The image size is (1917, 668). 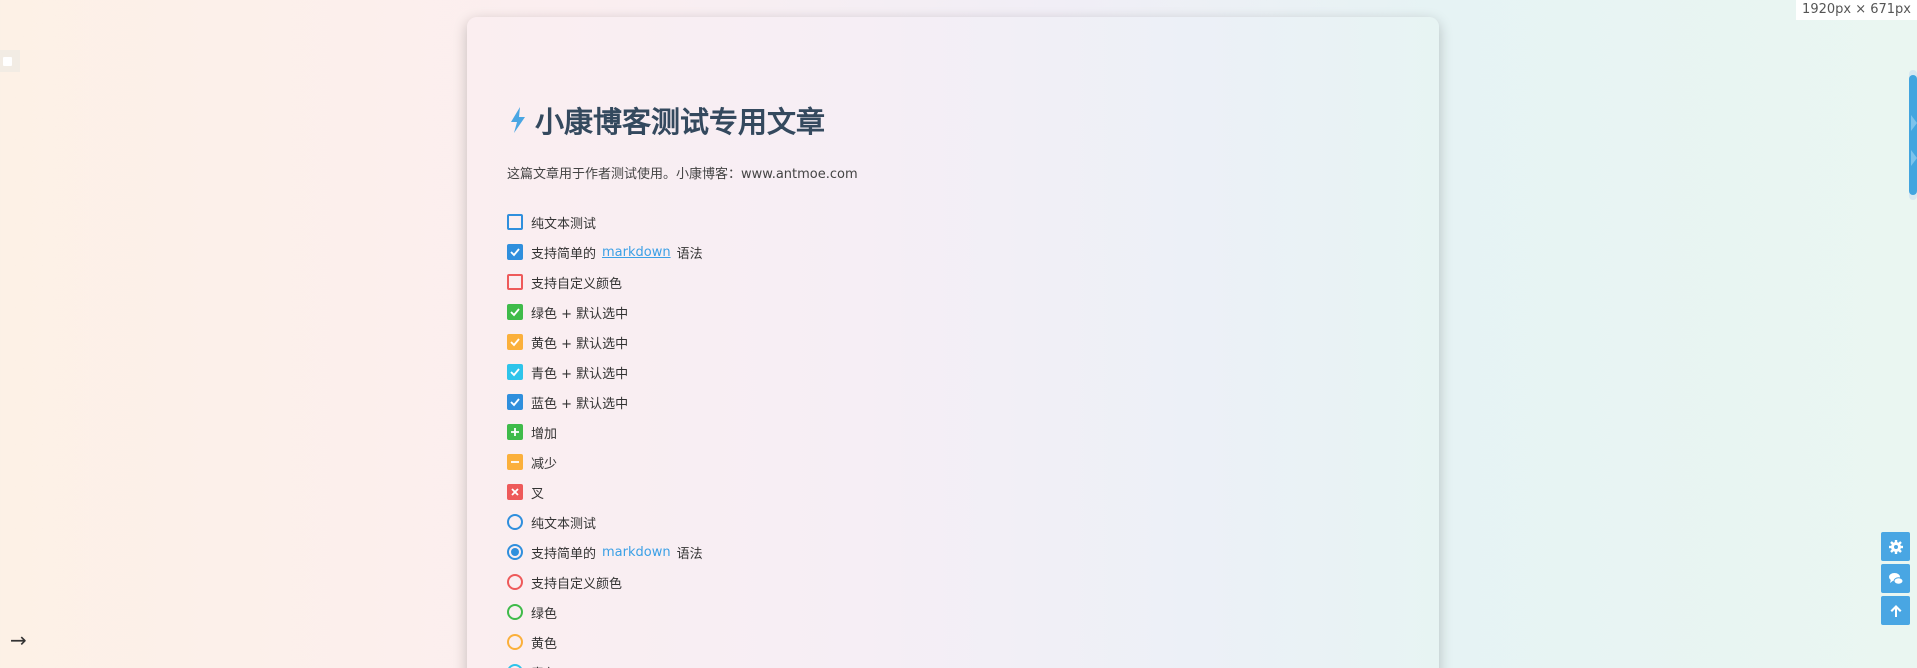 I want to click on checkbox-item: 支持简单的 markdown 语法, so click(x=605, y=252).